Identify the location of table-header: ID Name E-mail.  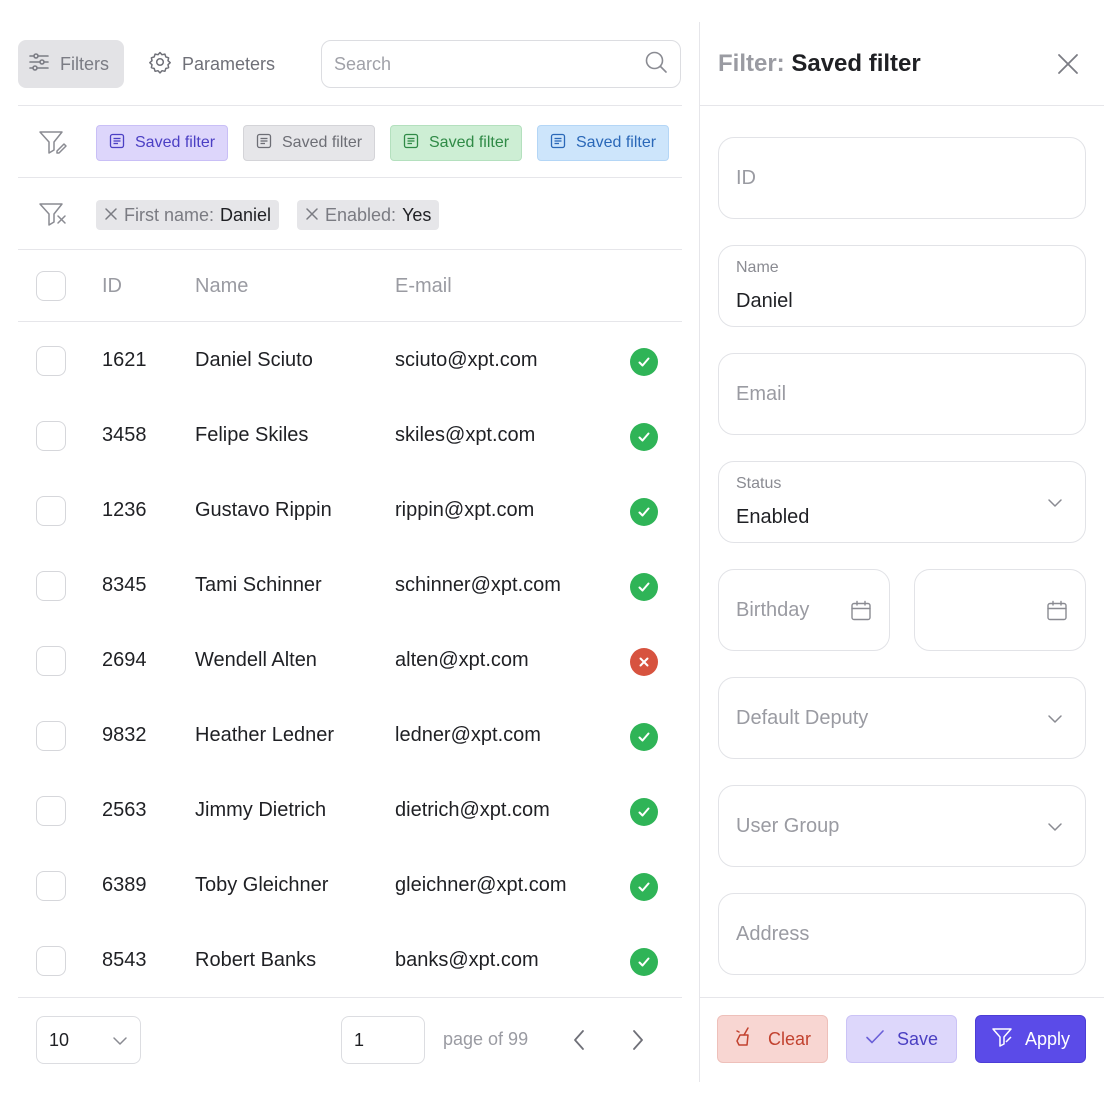
(350, 286).